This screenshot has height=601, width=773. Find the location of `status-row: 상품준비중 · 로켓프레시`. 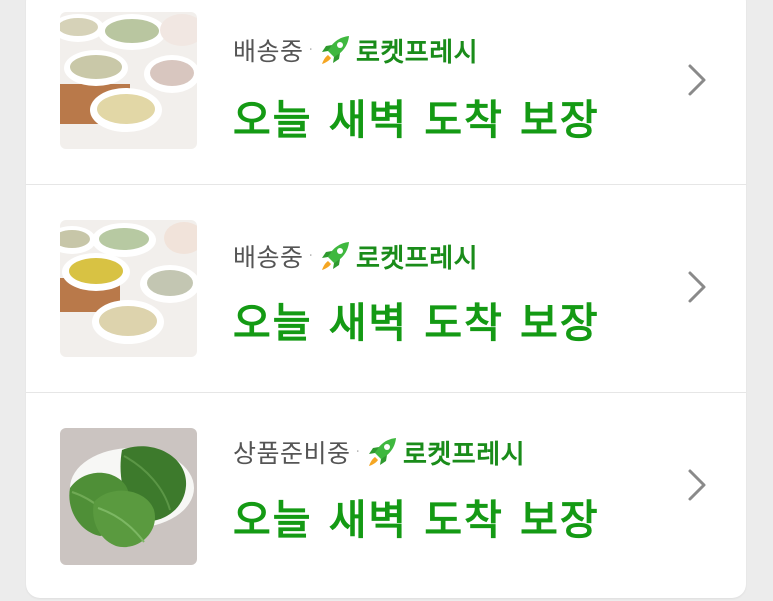

status-row: 상품준비중 · 로켓프레시 is located at coordinates (379, 452).